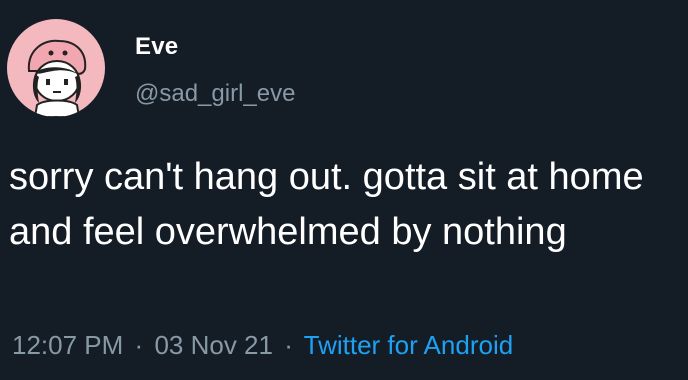  Describe the element at coordinates (156, 47) in the screenshot. I see `display-name: Eve` at that location.